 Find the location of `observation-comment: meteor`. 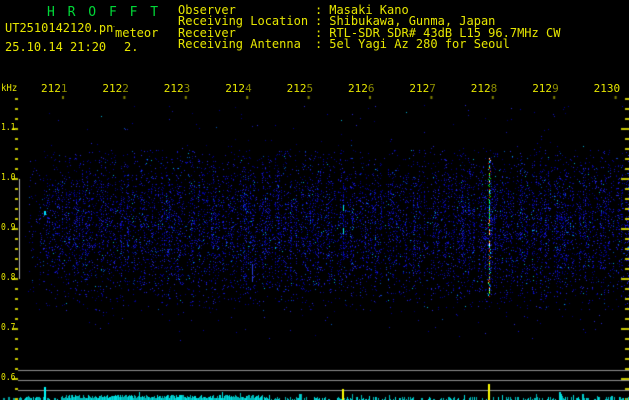

observation-comment: meteor is located at coordinates (137, 33).